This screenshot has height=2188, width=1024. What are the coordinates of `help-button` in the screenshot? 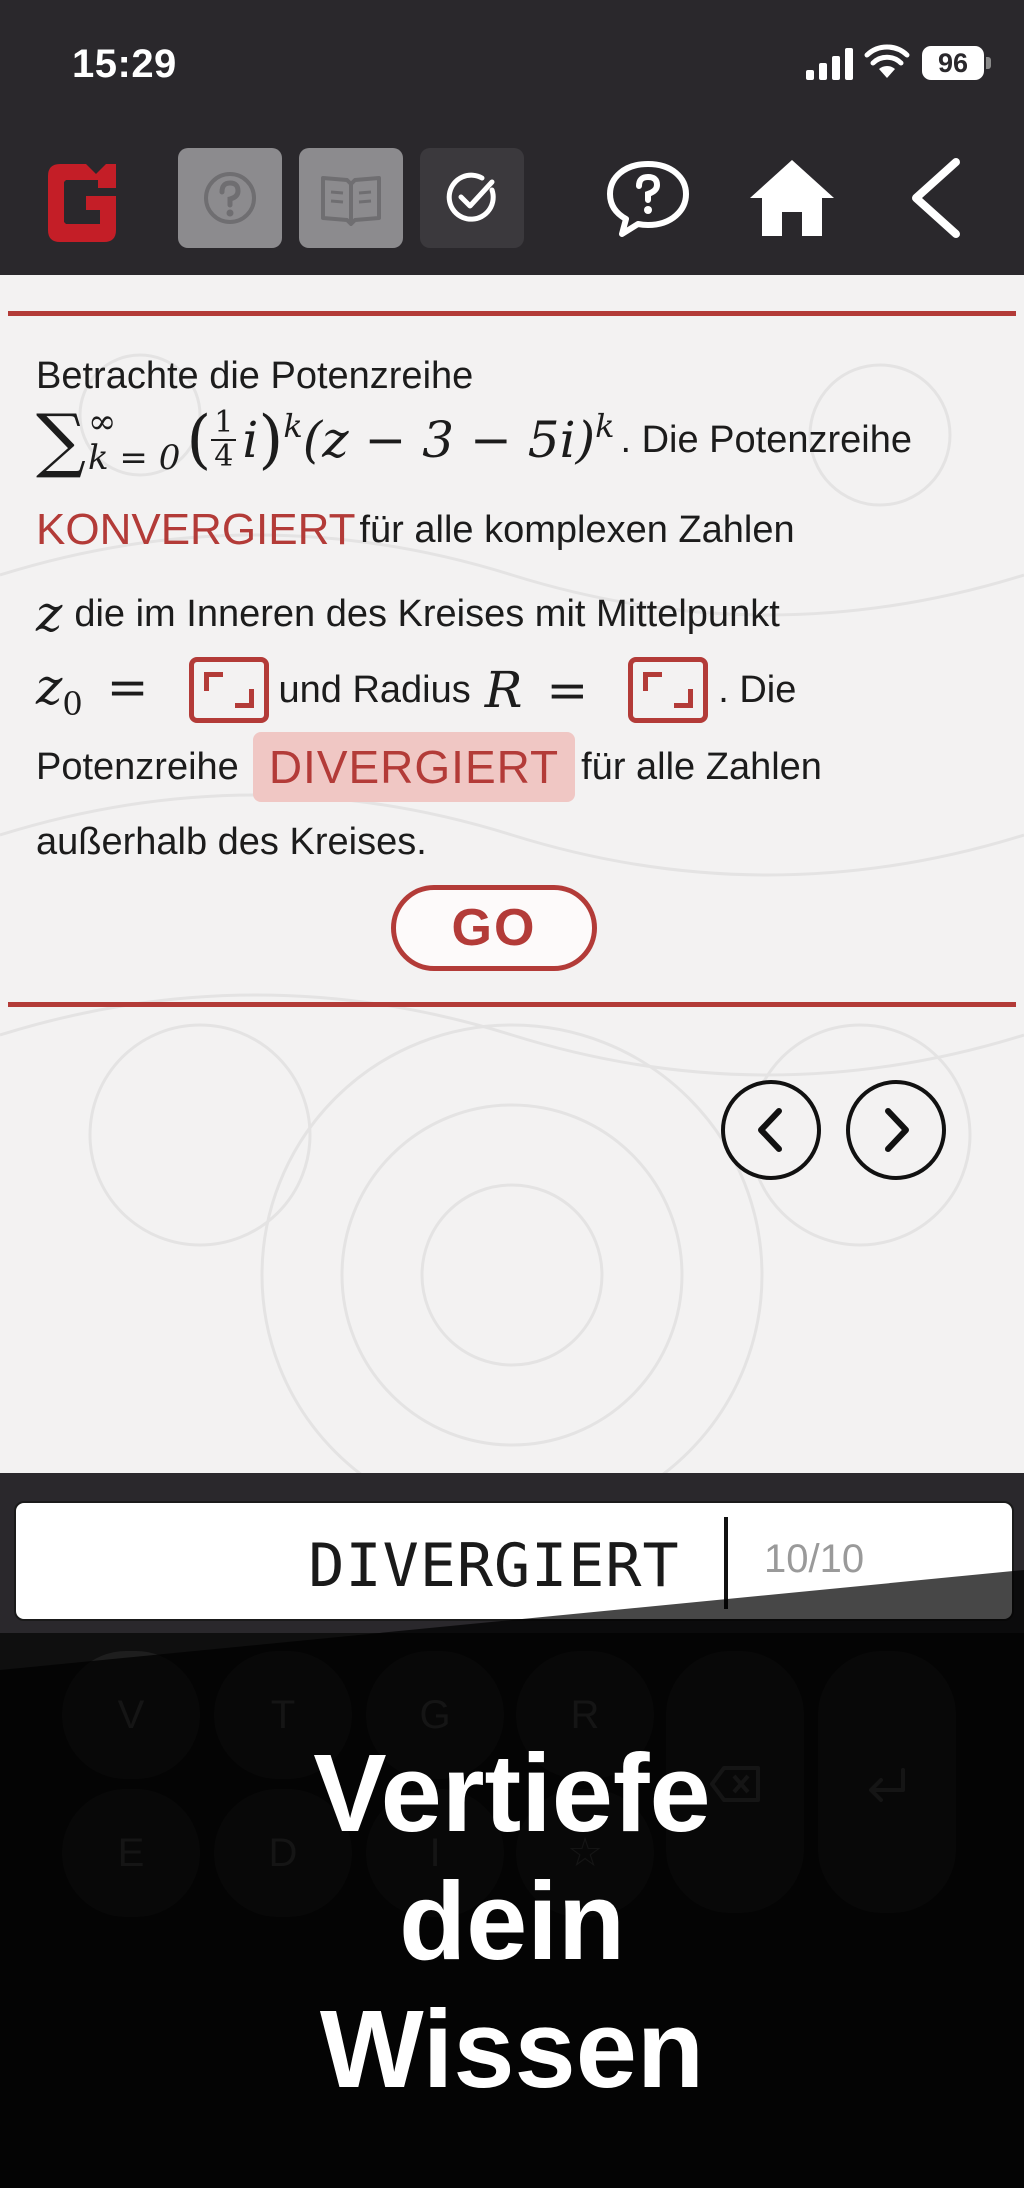 It's located at (230, 198).